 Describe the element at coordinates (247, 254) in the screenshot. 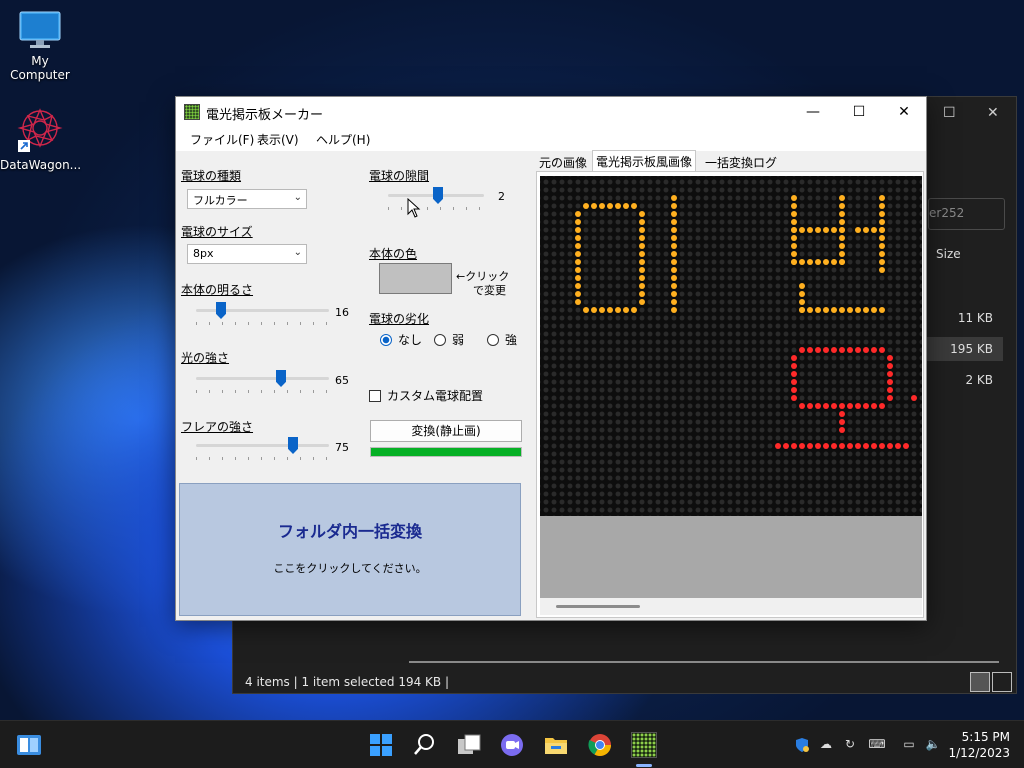

I see `bulb-size-select: 8px ⌄` at that location.